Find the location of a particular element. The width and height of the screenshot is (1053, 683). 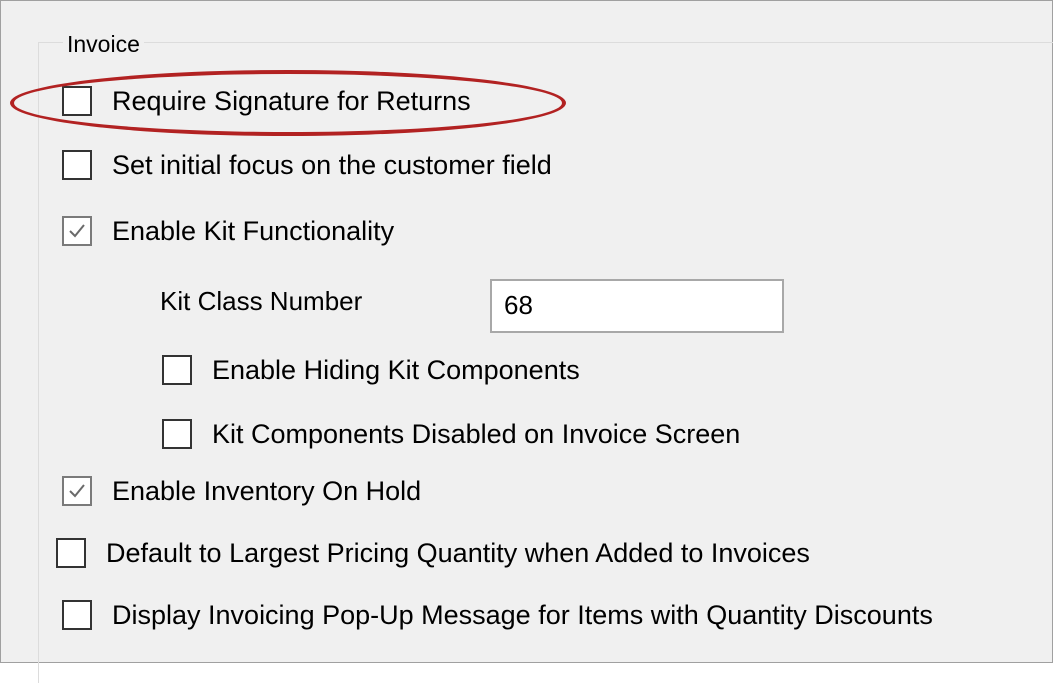

popup-qty-discounts-checkbox is located at coordinates (77, 615).